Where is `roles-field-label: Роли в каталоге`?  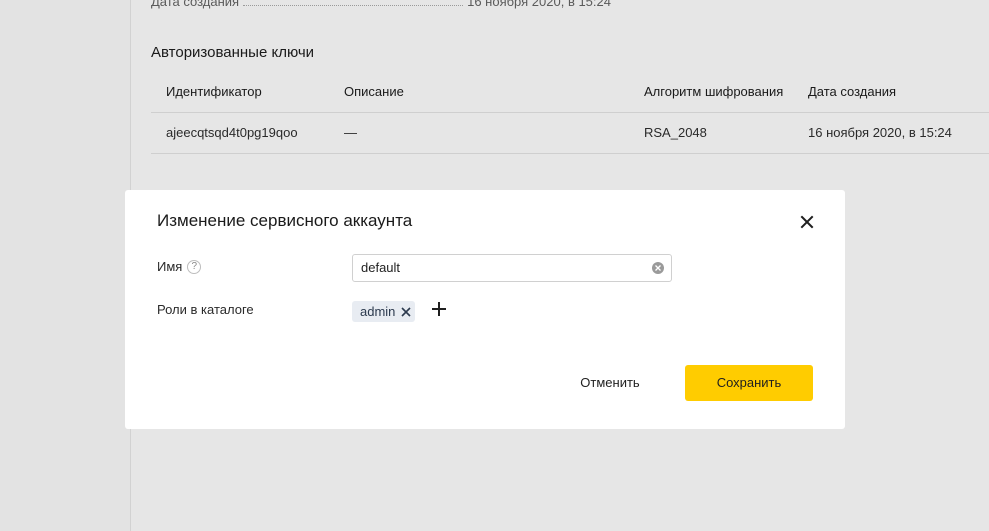
roles-field-label: Роли в каталоге is located at coordinates (205, 309).